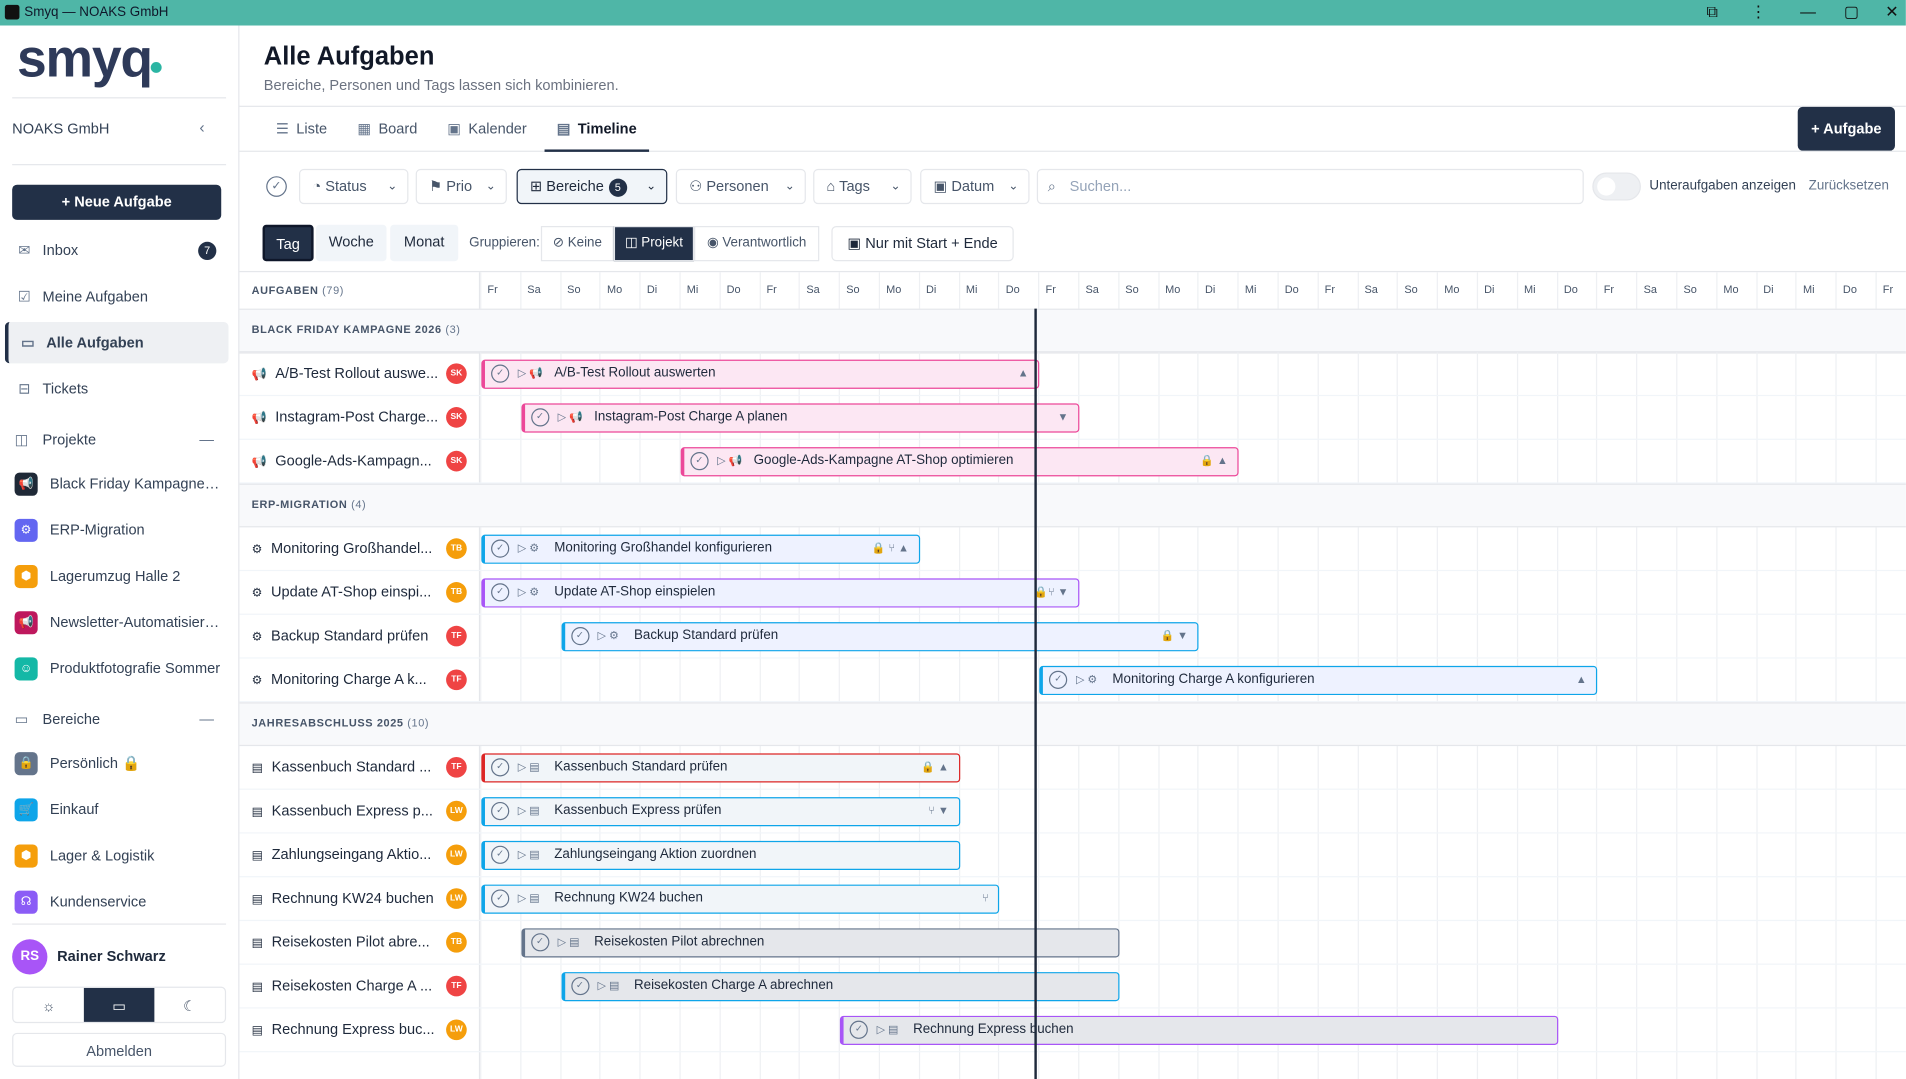 This screenshot has width=1906, height=1079. Describe the element at coordinates (288, 243) in the screenshot. I see `day-view-button: Tag` at that location.